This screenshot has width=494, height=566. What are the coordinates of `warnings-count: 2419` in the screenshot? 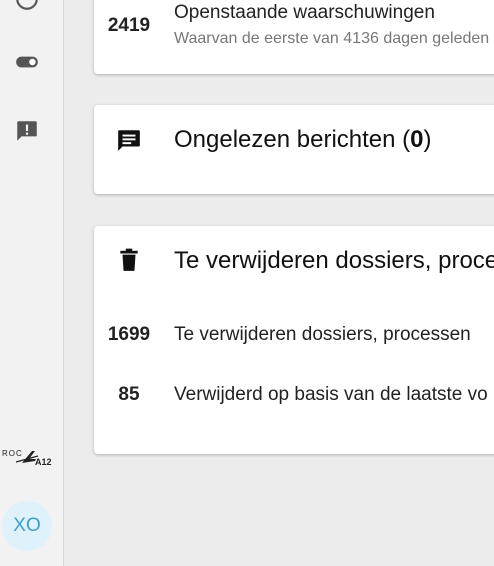 It's located at (129, 25).